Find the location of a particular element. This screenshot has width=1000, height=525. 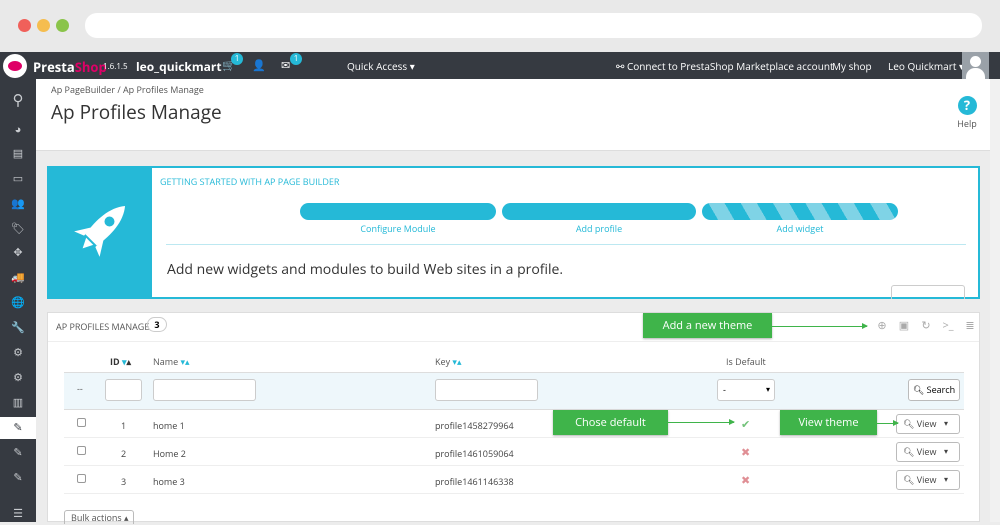

localization-icon: 🌐 is located at coordinates (18, 303).